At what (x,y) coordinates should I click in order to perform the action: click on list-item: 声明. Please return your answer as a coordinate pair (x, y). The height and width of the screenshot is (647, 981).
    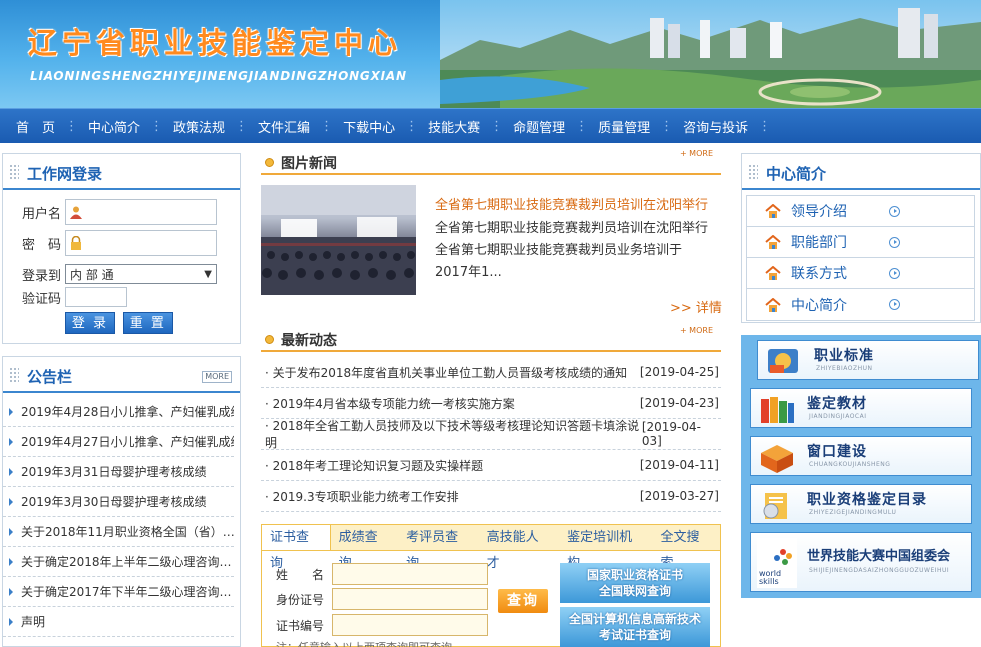
    Looking at the image, I should click on (118, 622).